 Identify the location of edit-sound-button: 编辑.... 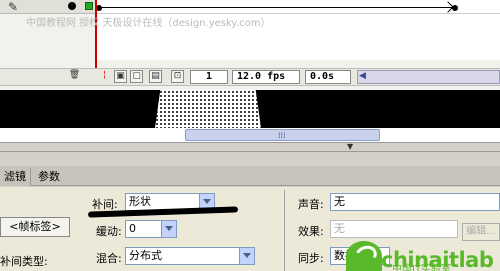
(481, 232).